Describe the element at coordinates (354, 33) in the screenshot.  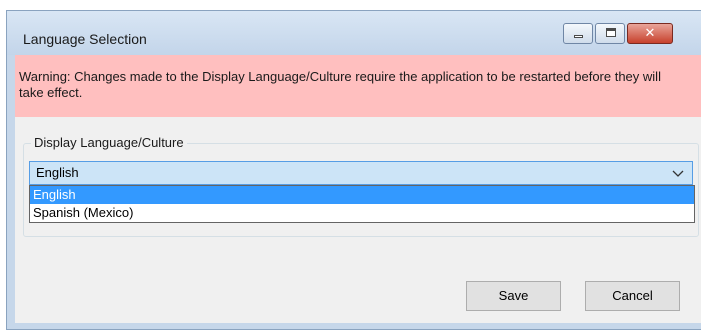
I see `title-bar: Language Selection ✕` at that location.